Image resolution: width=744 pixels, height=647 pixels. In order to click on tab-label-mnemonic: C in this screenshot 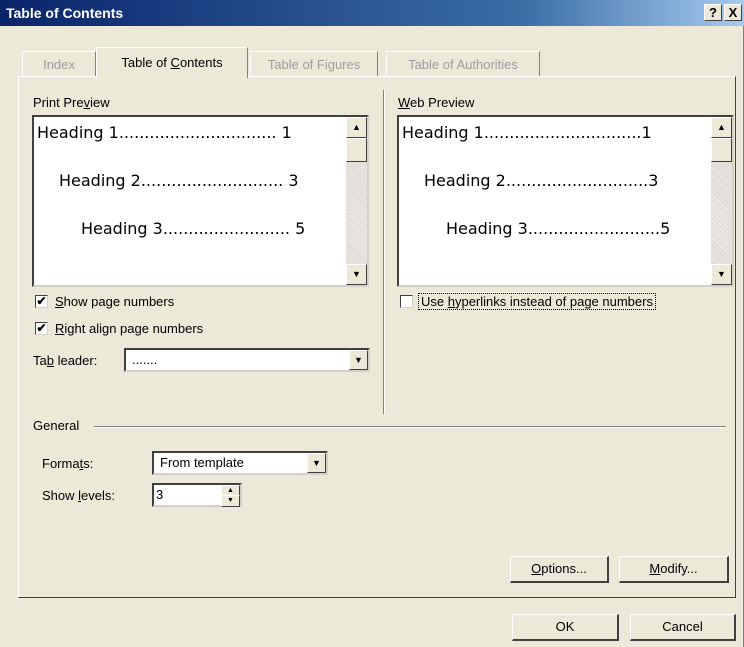, I will do `click(175, 62)`.